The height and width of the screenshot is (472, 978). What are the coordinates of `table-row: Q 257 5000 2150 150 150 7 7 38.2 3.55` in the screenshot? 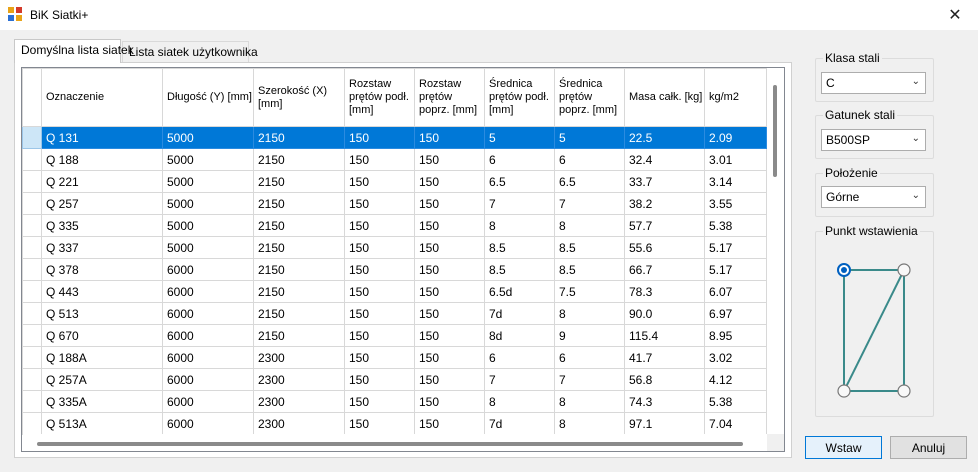 It's located at (394, 203).